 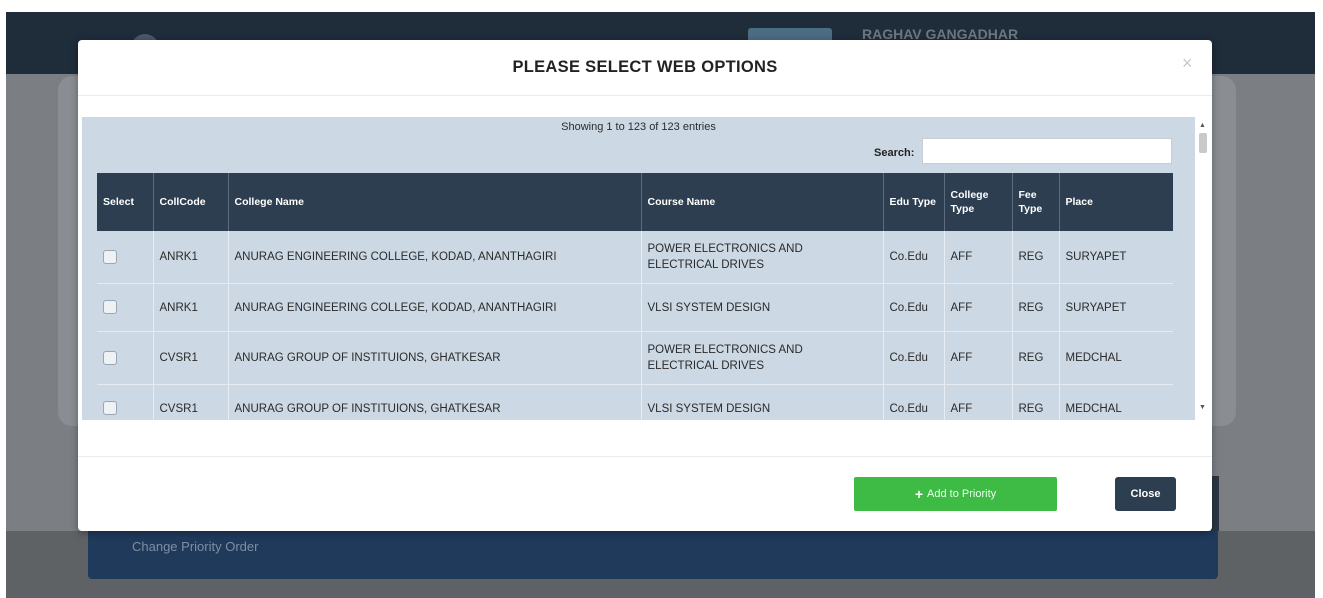 I want to click on add-to-priority-button: + Add to Priority, so click(x=955, y=494).